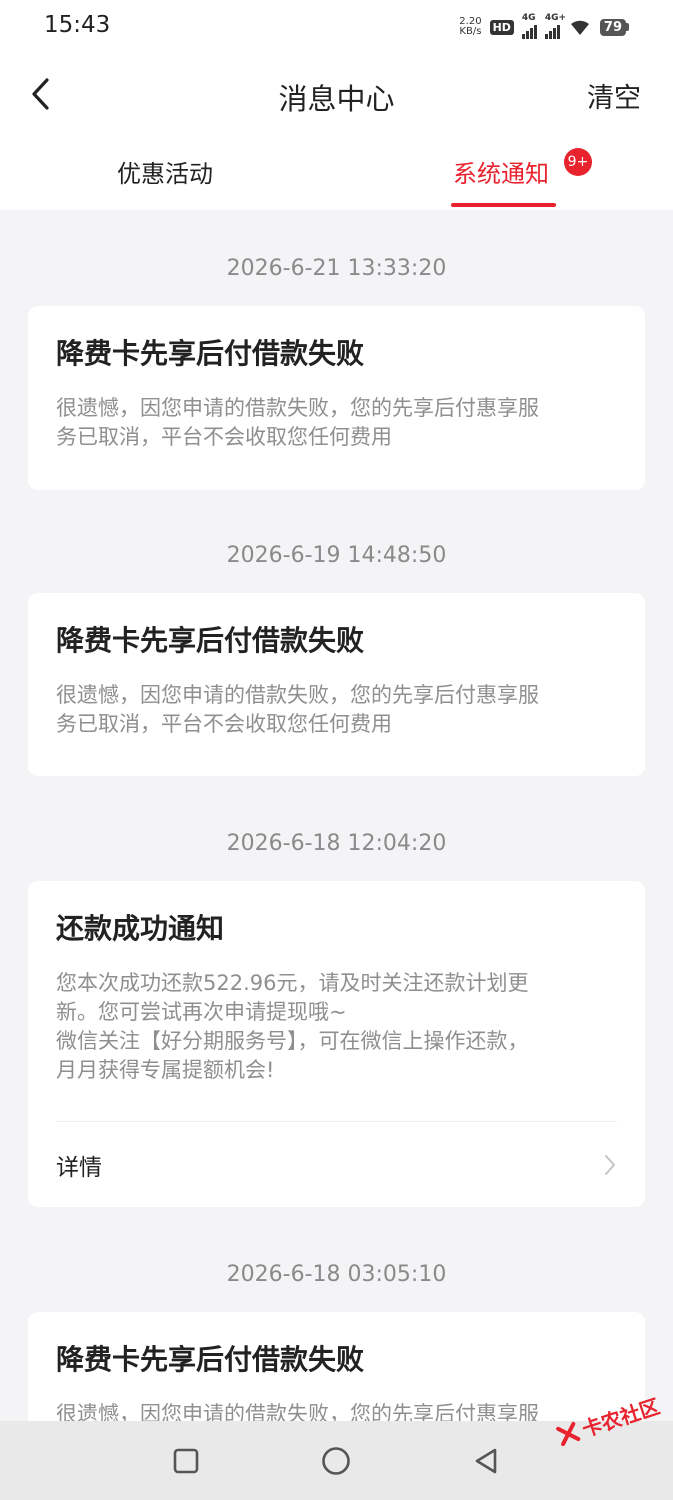 This screenshot has width=673, height=1500. I want to click on clear-button: 清空, so click(614, 95).